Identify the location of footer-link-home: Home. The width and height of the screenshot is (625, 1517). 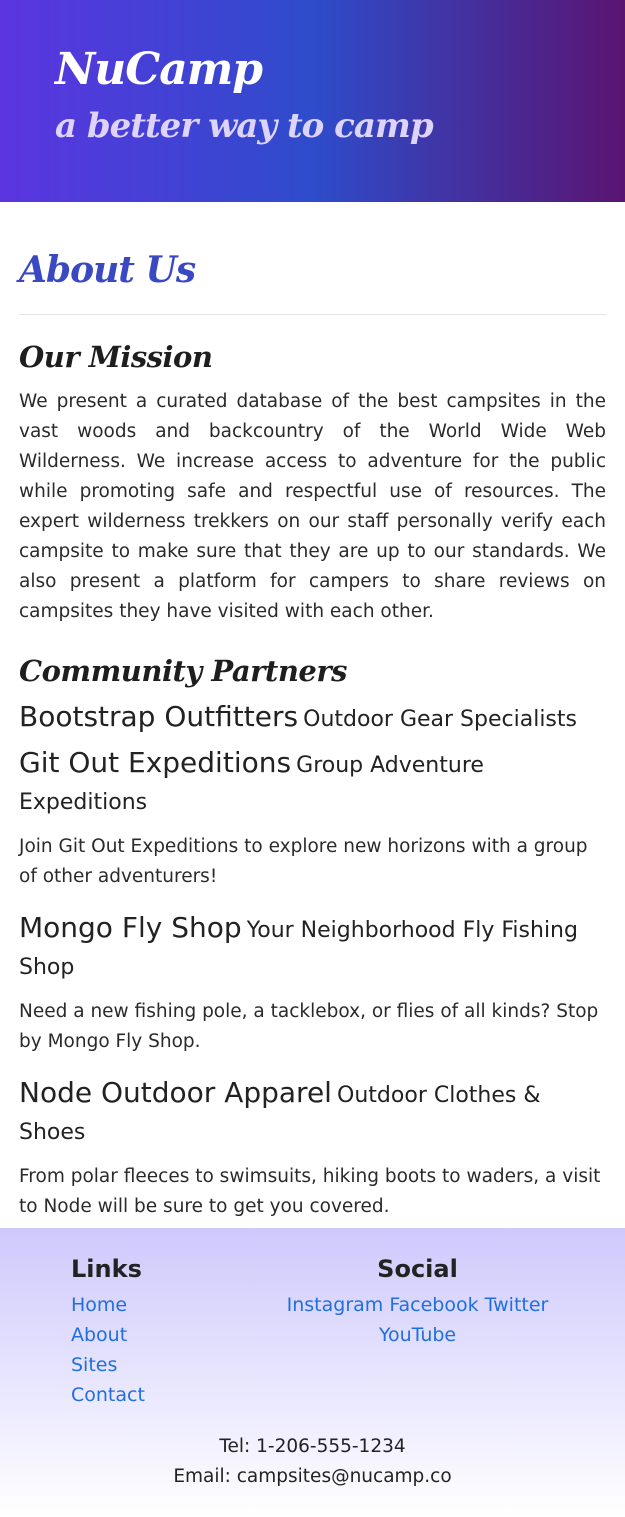
(108, 1305).